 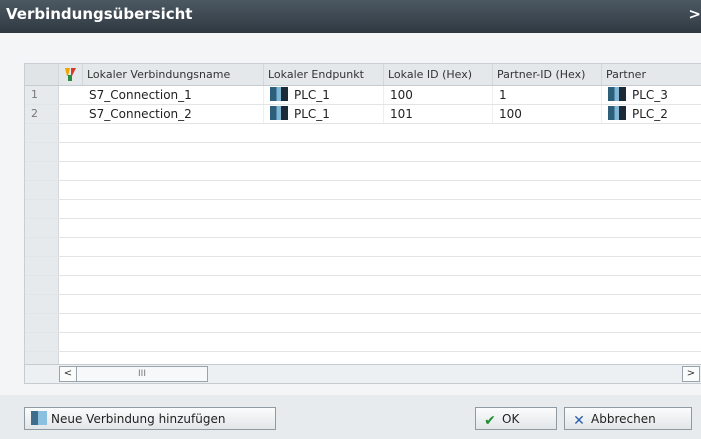 What do you see at coordinates (350, 16) in the screenshot?
I see `title-bar: Verbindungsübersicht >` at bounding box center [350, 16].